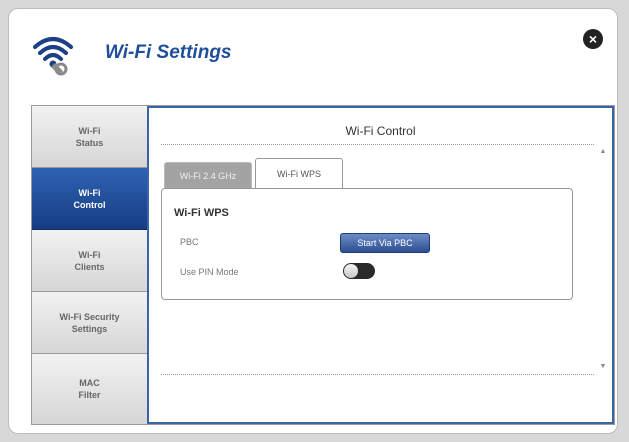  Describe the element at coordinates (89, 199) in the screenshot. I see `sidebar-item-wifi-control: Wi-Fi Control` at that location.